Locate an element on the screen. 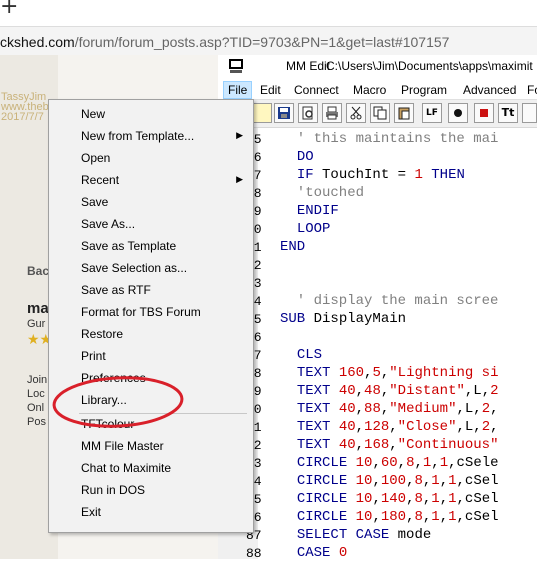 The image size is (537, 561). copy-icon is located at coordinates (380, 113).